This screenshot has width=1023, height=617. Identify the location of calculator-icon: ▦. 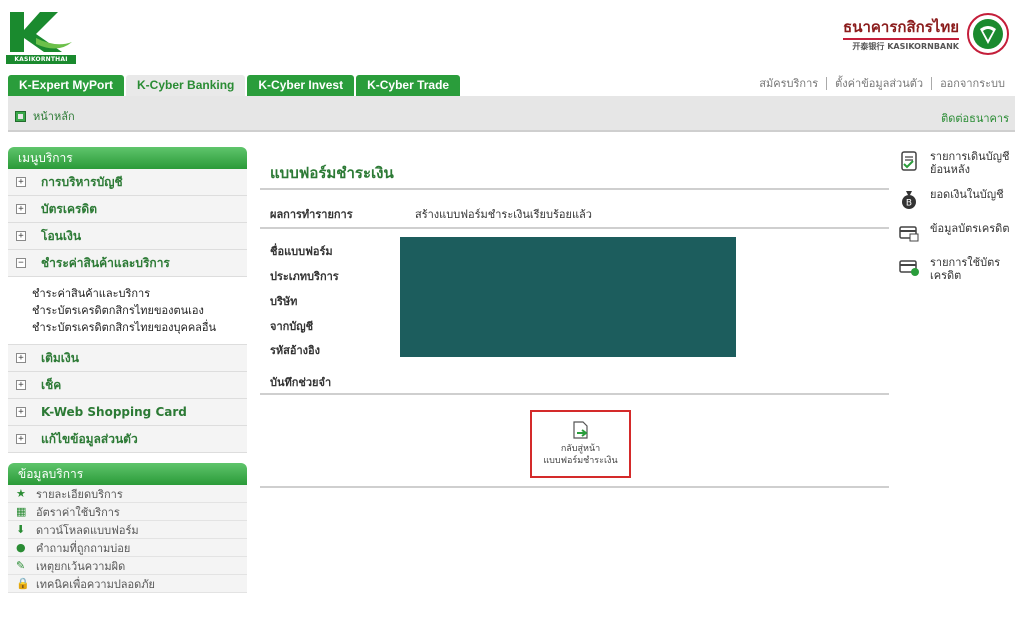
(21, 511).